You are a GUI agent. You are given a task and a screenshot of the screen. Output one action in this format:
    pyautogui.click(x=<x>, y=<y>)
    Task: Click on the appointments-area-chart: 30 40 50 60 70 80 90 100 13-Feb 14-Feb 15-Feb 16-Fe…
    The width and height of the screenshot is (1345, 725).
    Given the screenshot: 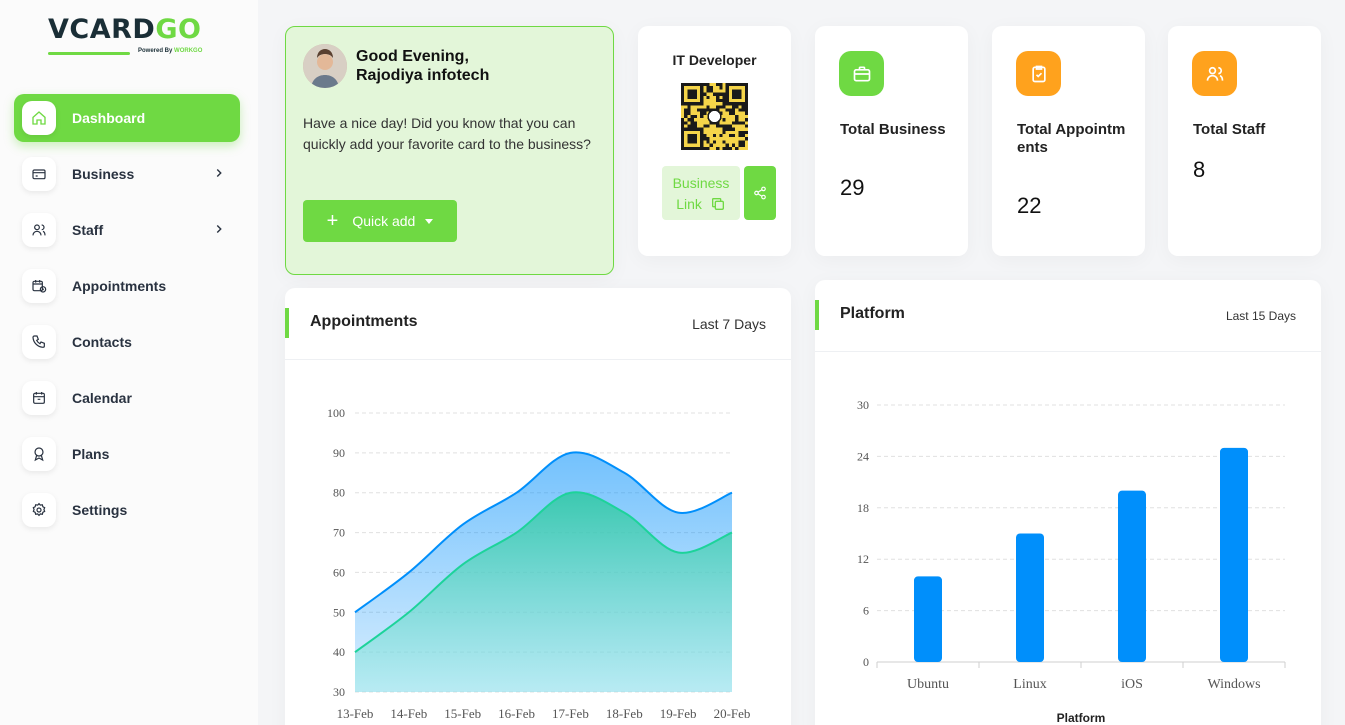 What is the action you would take?
    pyautogui.click(x=539, y=563)
    